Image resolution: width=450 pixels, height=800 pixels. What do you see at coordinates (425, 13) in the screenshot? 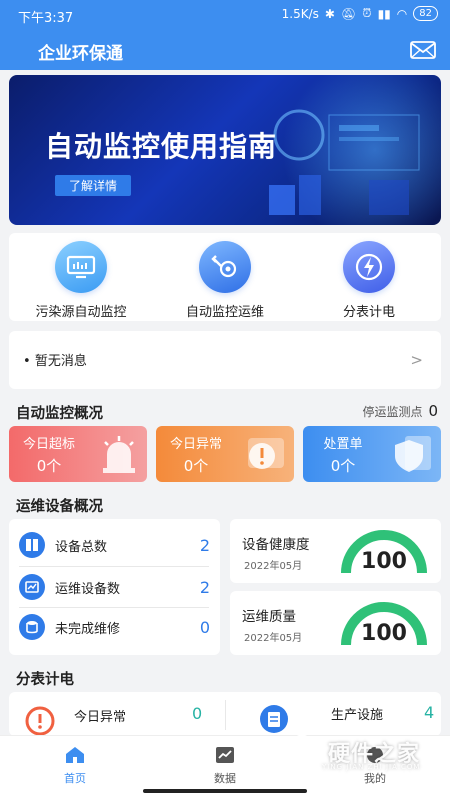
I see `battery-indicator: 82` at bounding box center [425, 13].